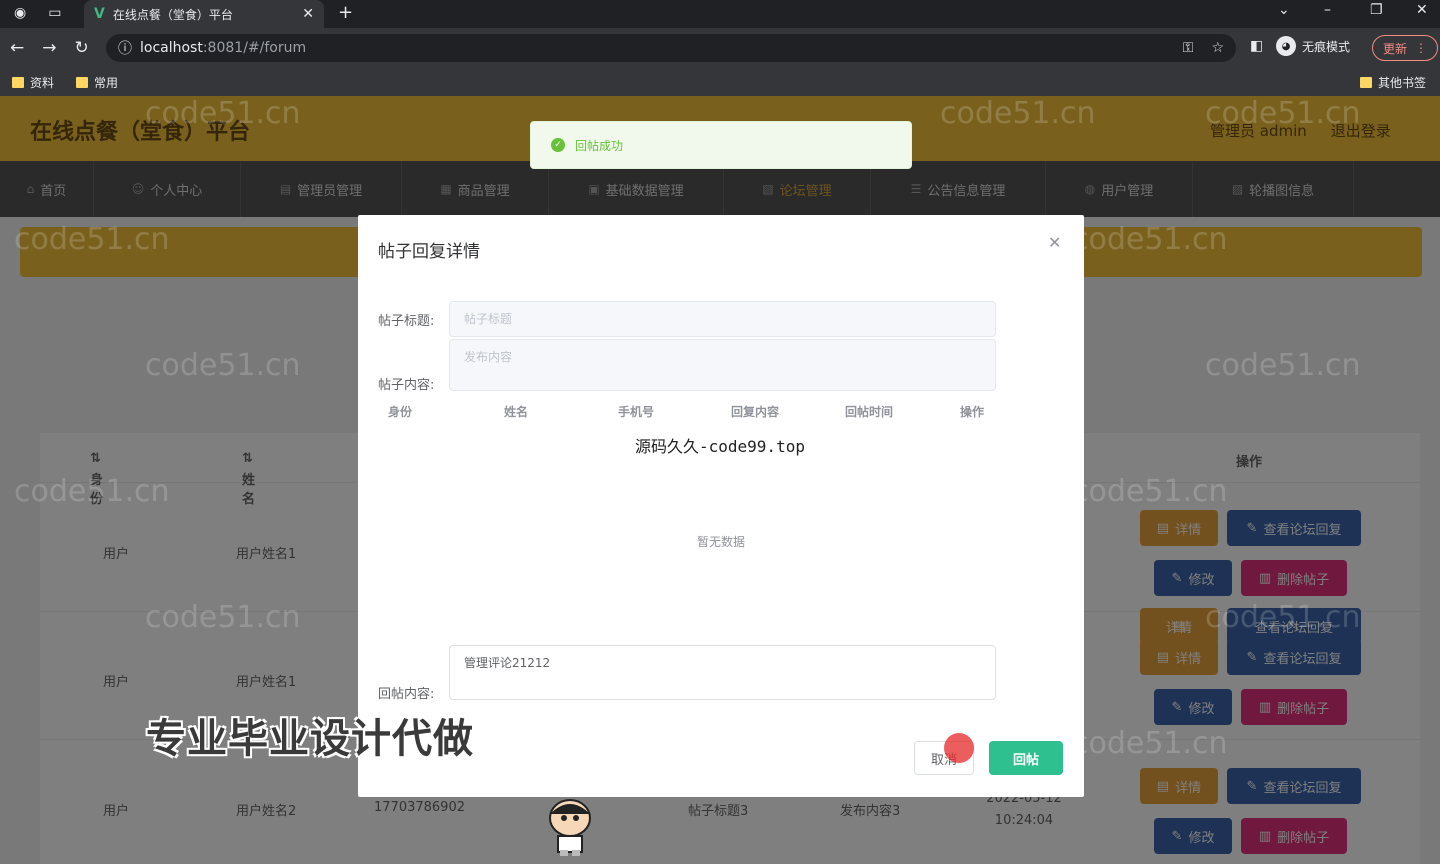  What do you see at coordinates (1284, 10) in the screenshot?
I see `tab-search-icon: ⌄` at bounding box center [1284, 10].